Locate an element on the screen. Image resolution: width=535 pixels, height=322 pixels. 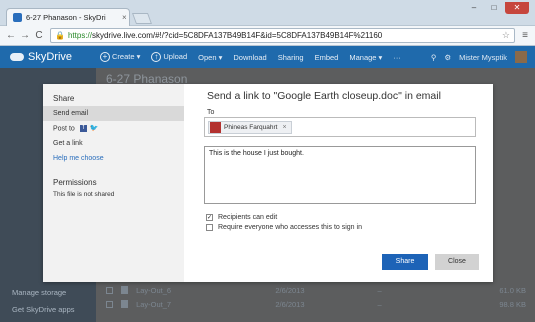
avatar is located at coordinates (521, 57).